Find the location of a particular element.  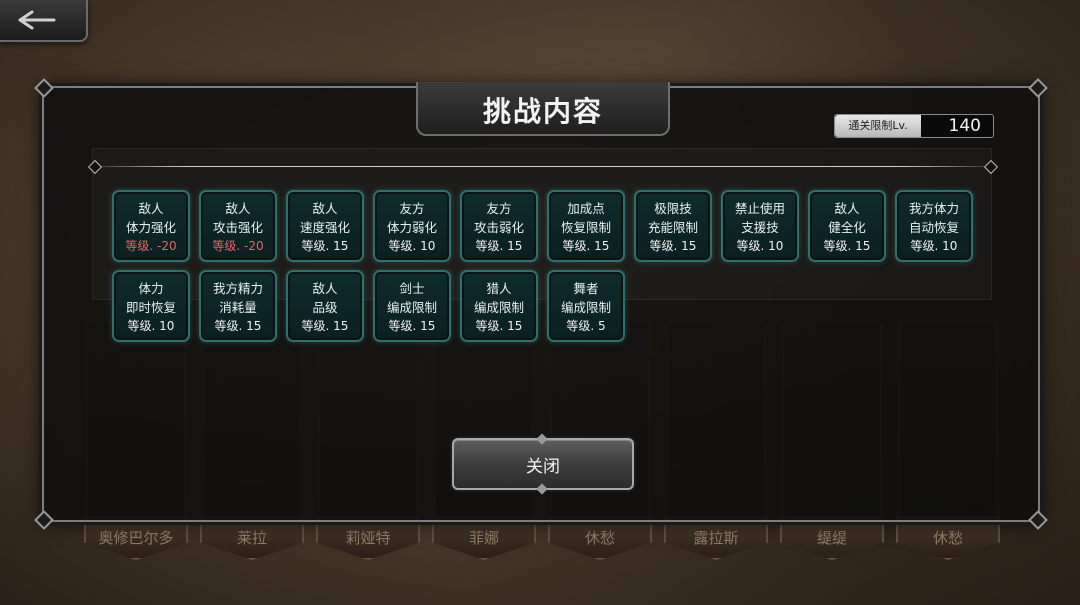

effect-name: 健全化 is located at coordinates (847, 227).